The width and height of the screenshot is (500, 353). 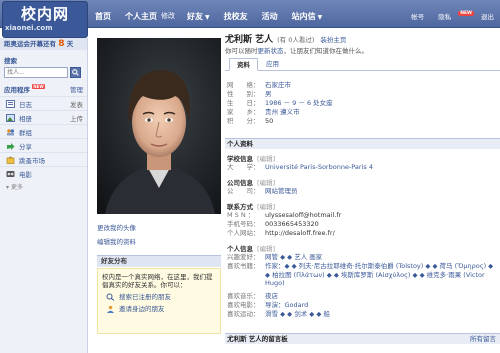 What do you see at coordinates (243, 296) in the screenshot?
I see `info-label: 喜欢音乐：` at bounding box center [243, 296].